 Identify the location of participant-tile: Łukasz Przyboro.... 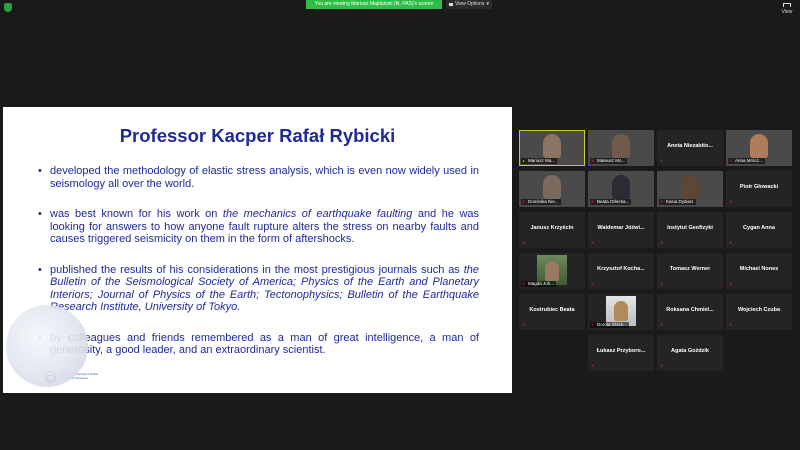
(621, 353).